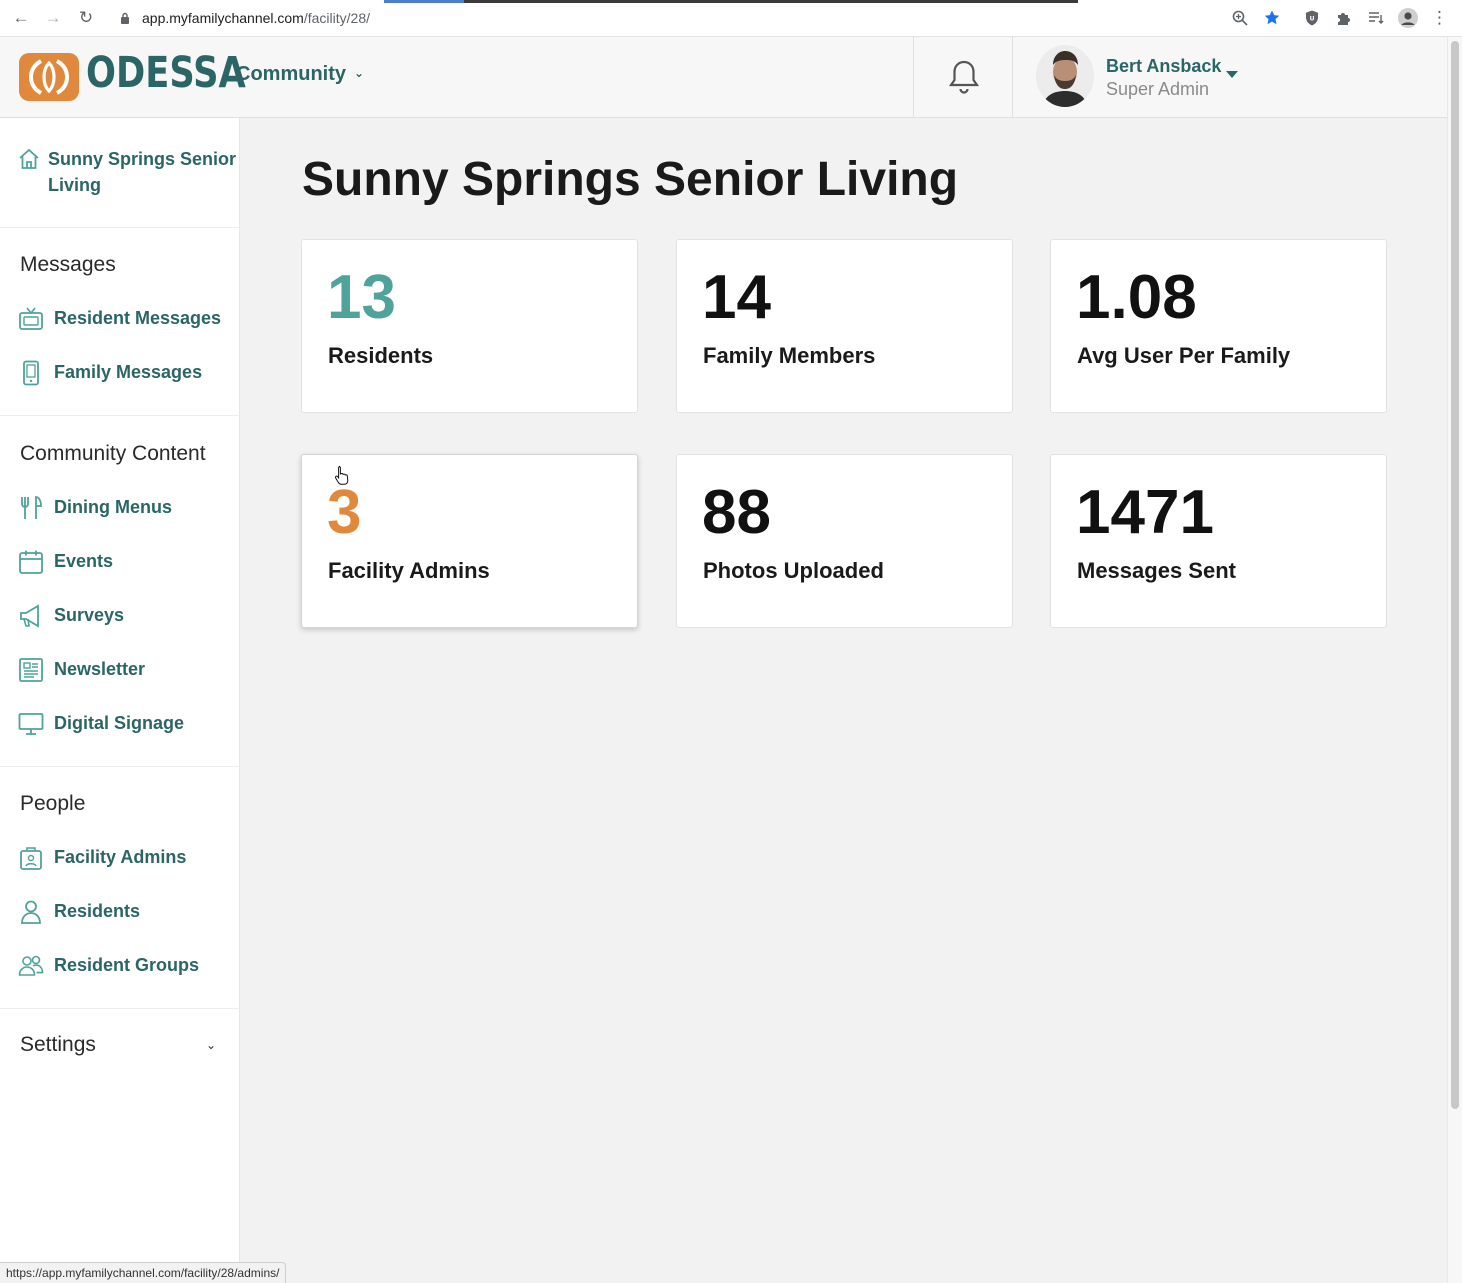  I want to click on sidebar-item-events: Events, so click(128, 562).